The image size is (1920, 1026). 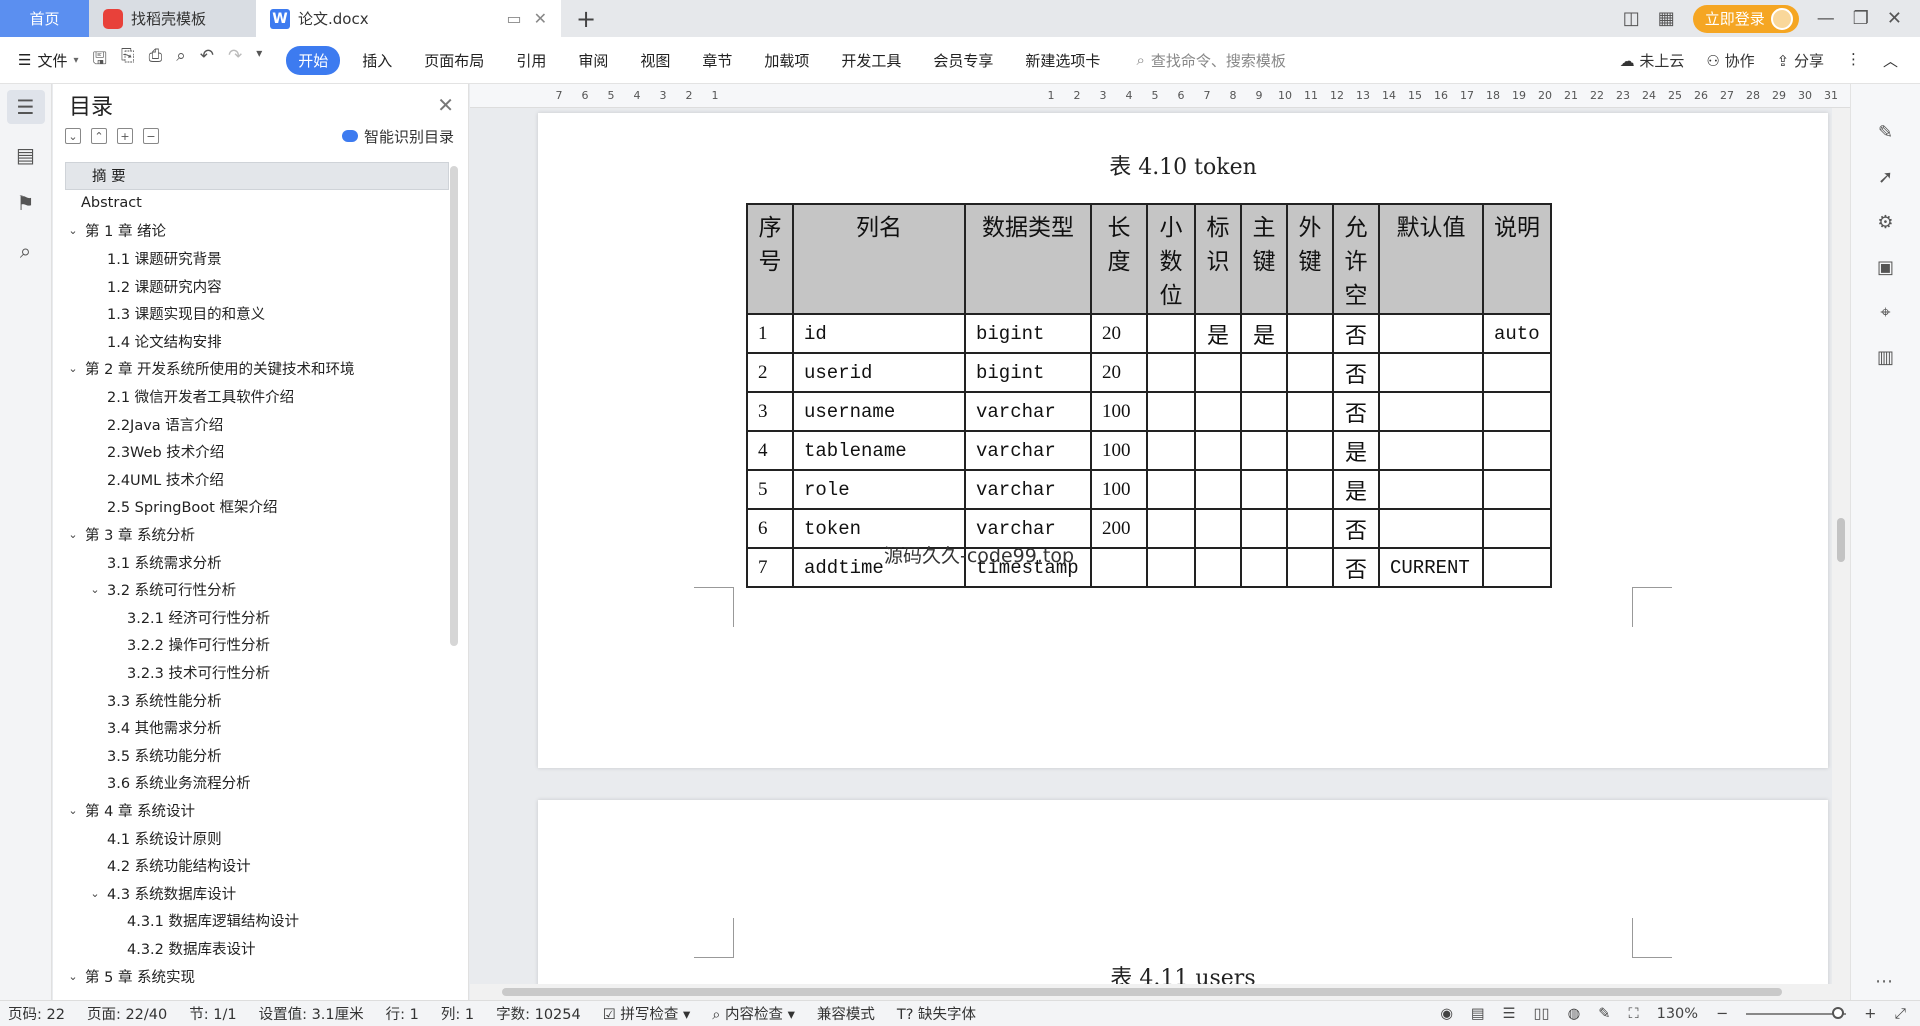 I want to click on ribbon-tab: 加载项, so click(x=786, y=60).